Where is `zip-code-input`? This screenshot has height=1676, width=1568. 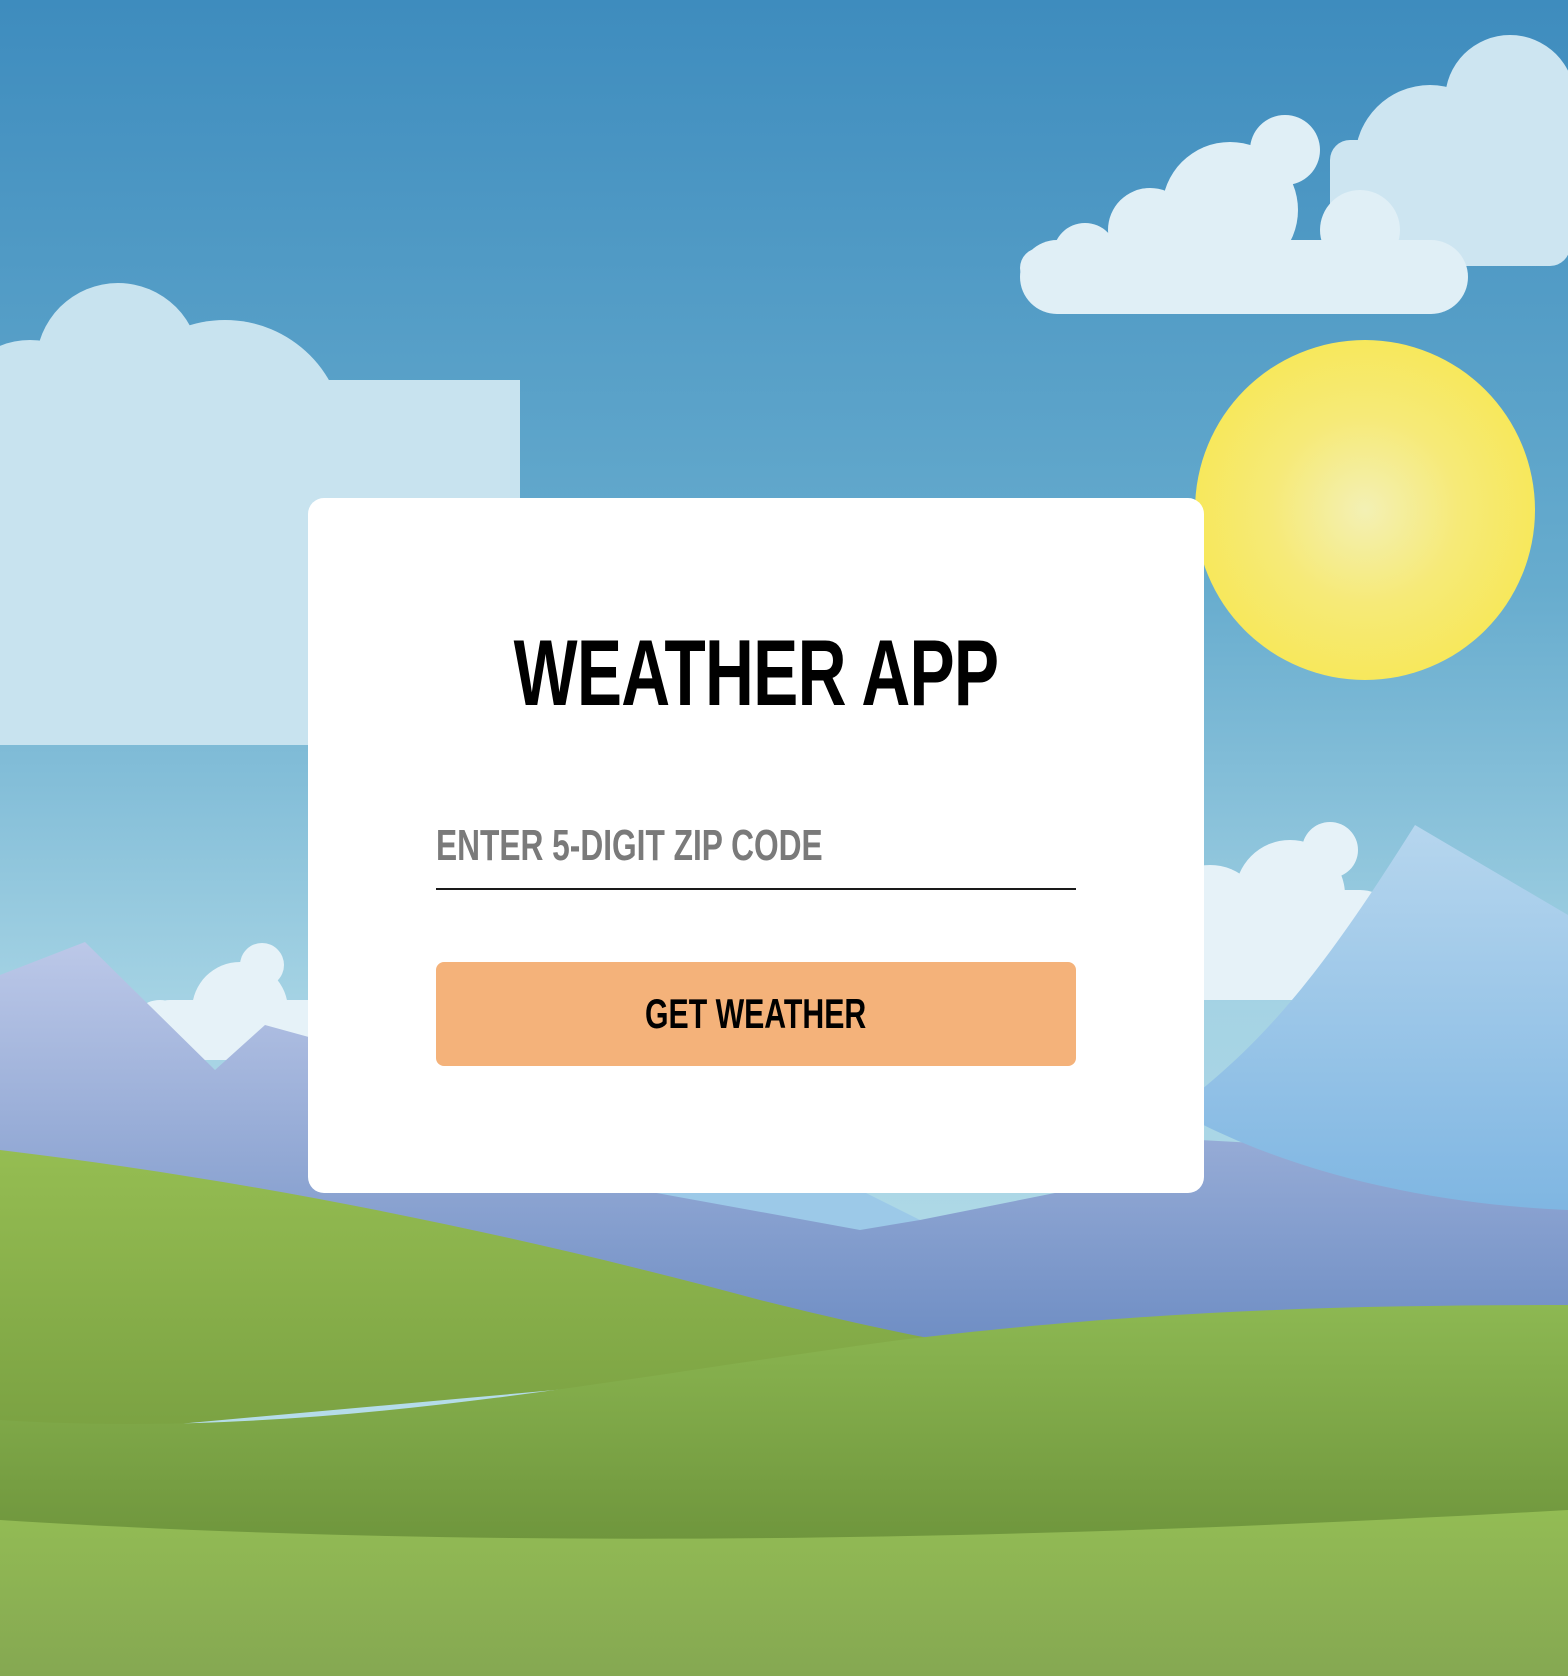 zip-code-input is located at coordinates (756, 850).